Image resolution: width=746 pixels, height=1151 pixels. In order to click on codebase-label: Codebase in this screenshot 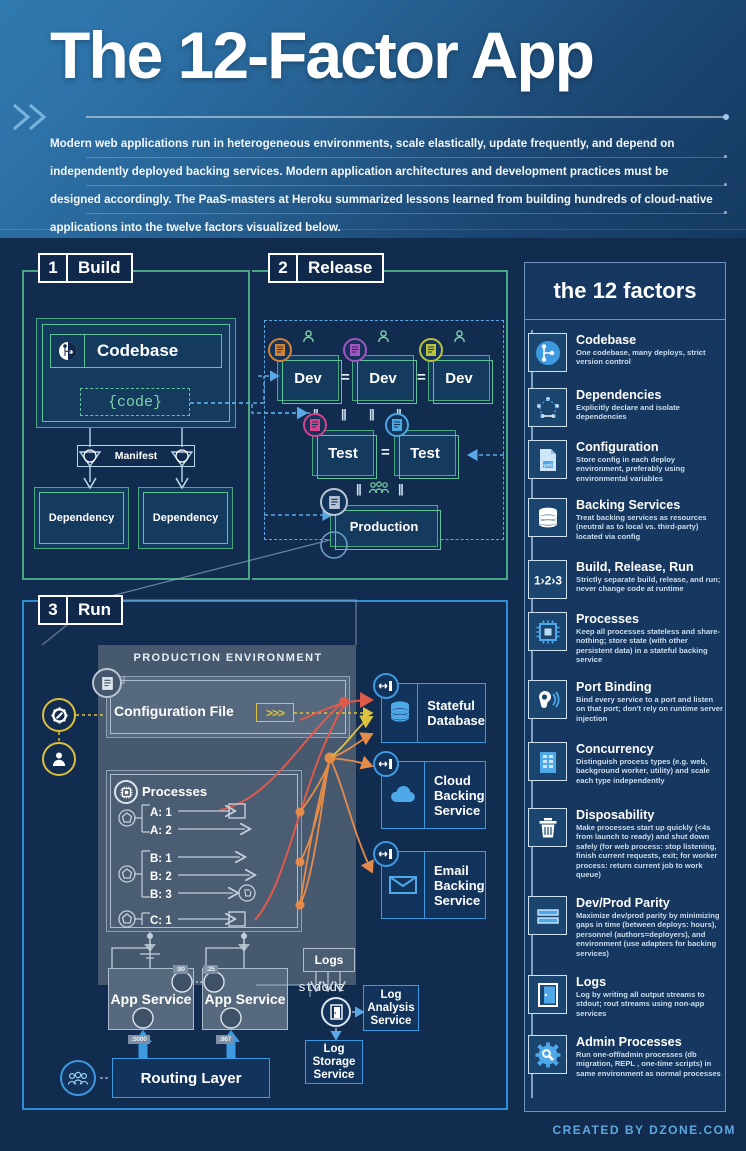, I will do `click(138, 350)`.